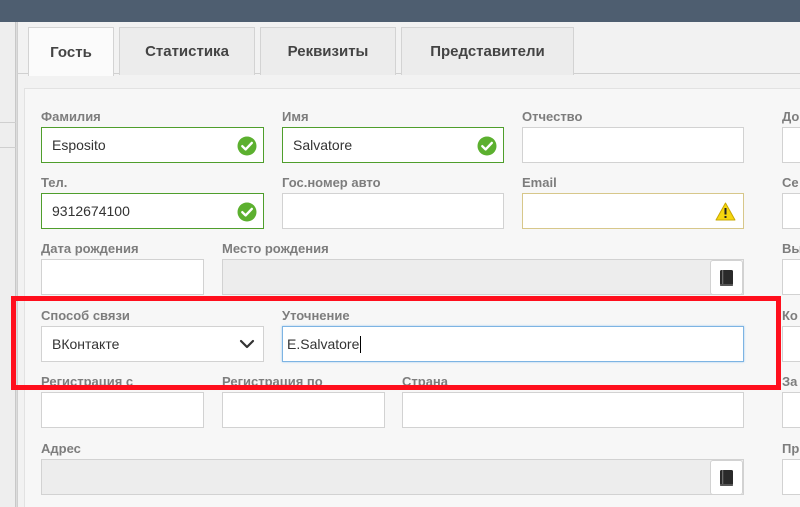  I want to click on phone-value: 9312674100, so click(91, 211).